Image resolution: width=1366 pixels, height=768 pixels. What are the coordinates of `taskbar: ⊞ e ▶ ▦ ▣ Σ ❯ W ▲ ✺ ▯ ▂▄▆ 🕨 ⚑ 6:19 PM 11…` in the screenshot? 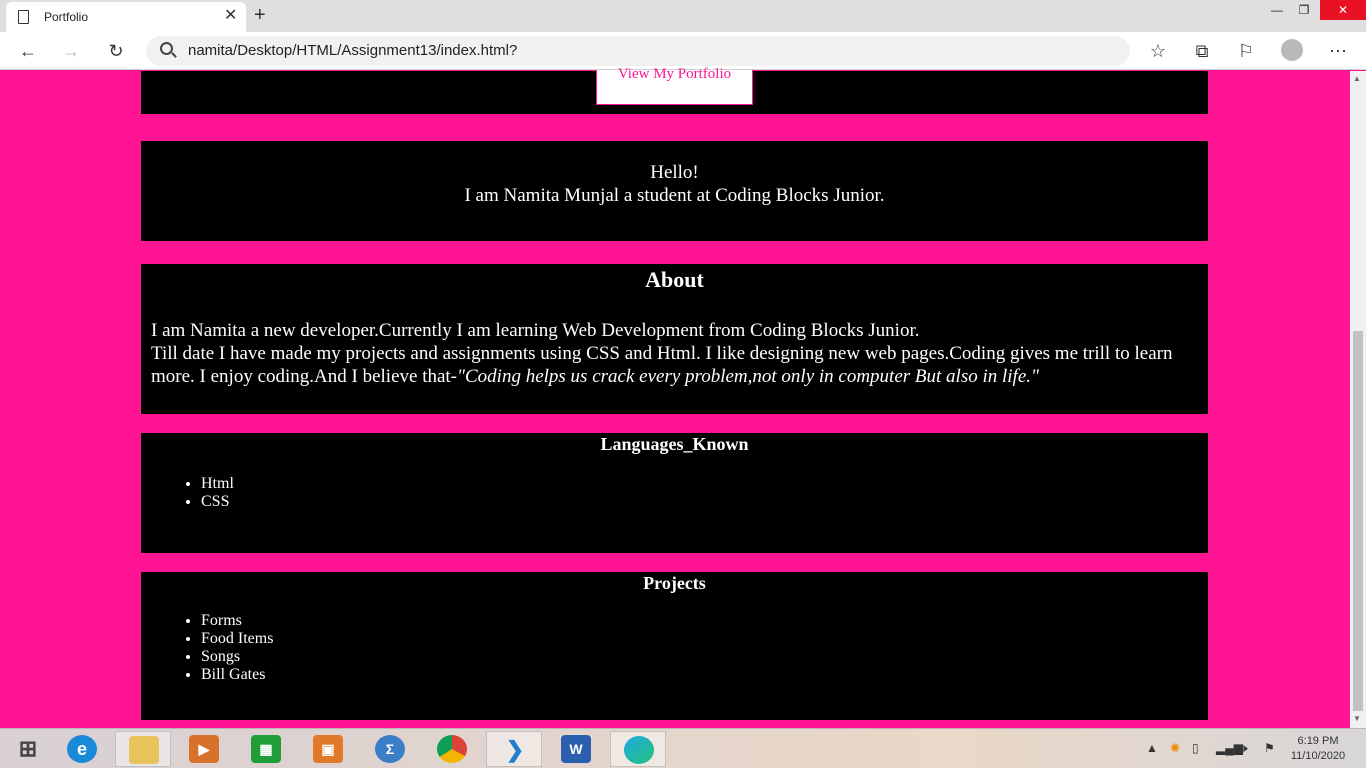 It's located at (683, 748).